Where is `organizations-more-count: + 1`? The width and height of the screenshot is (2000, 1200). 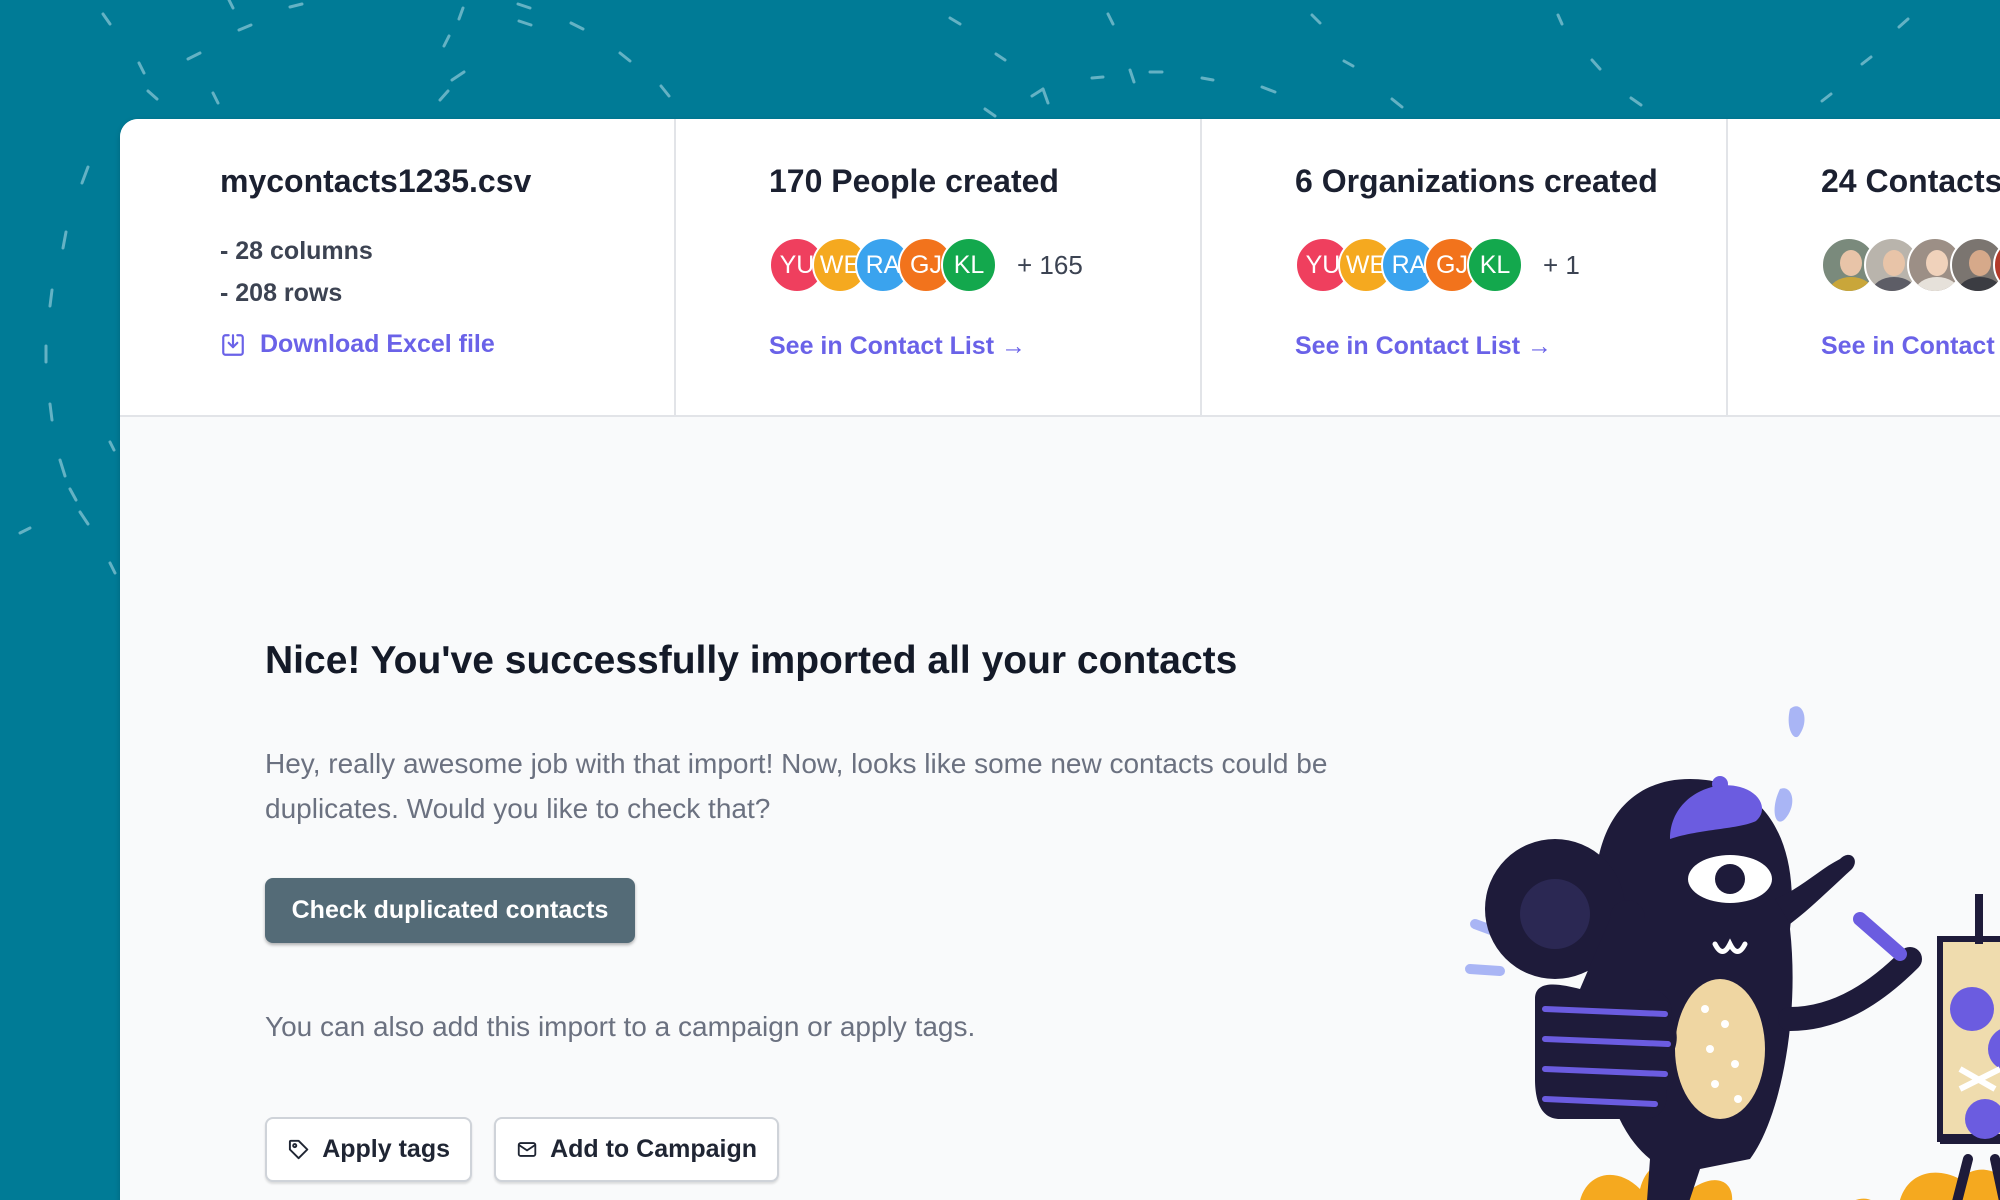 organizations-more-count: + 1 is located at coordinates (1561, 264).